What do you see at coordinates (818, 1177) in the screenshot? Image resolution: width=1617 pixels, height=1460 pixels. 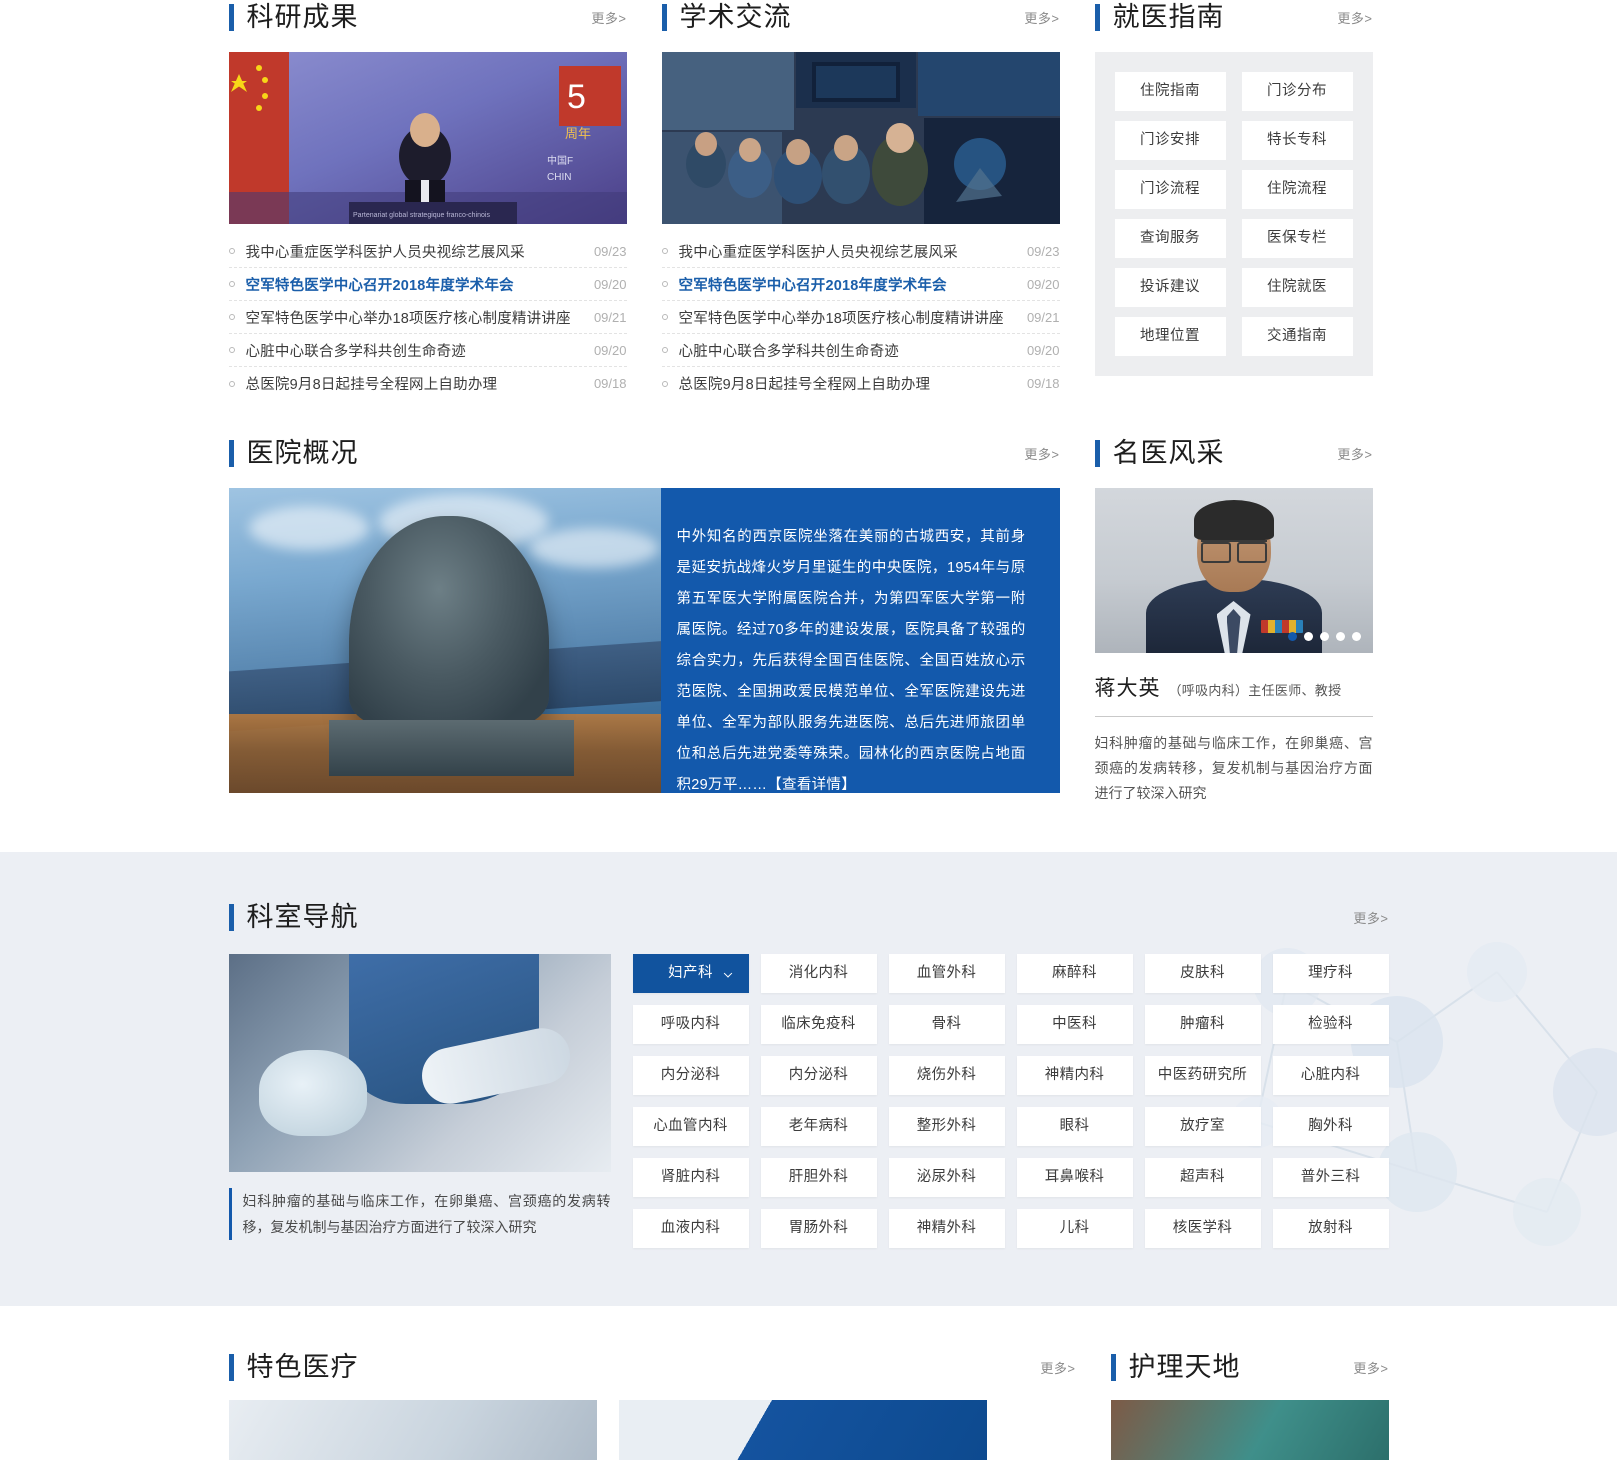 I see `dept-button-hepatobiliary: 肝胆外科` at bounding box center [818, 1177].